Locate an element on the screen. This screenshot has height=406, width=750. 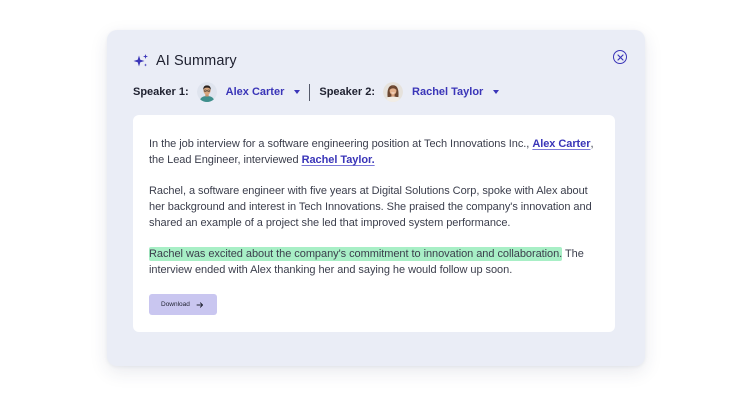
speaker-1-dropdown: Alex Carter is located at coordinates (268, 92).